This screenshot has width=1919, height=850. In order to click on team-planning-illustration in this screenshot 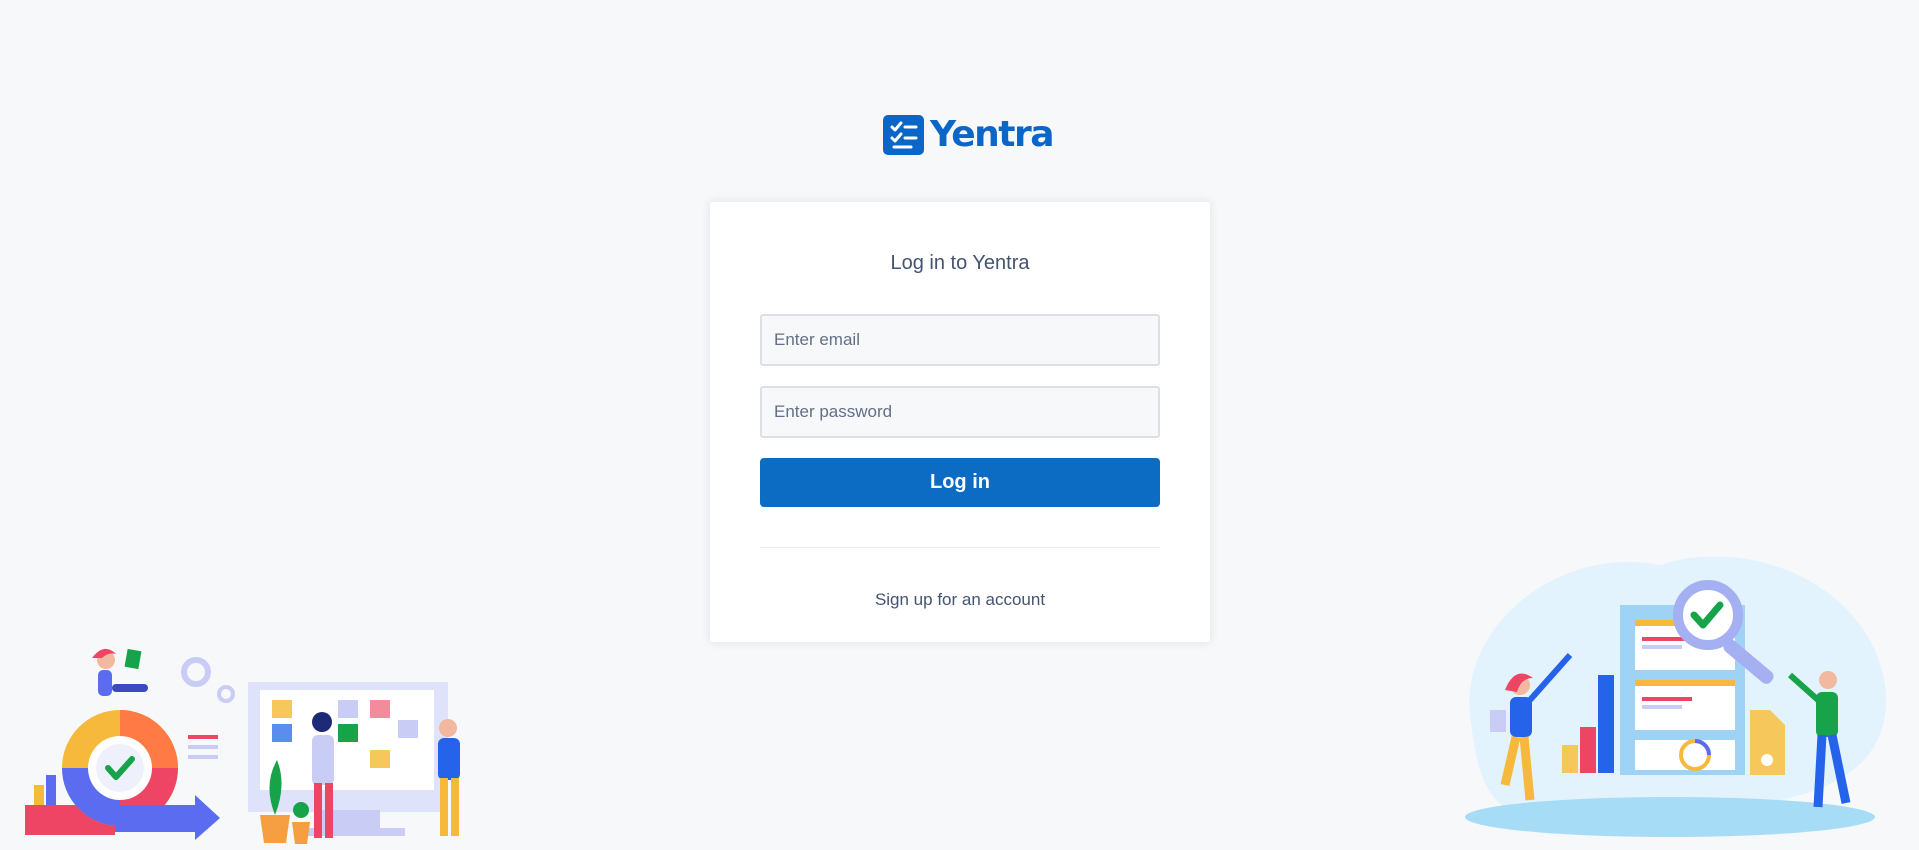, I will do `click(250, 745)`.